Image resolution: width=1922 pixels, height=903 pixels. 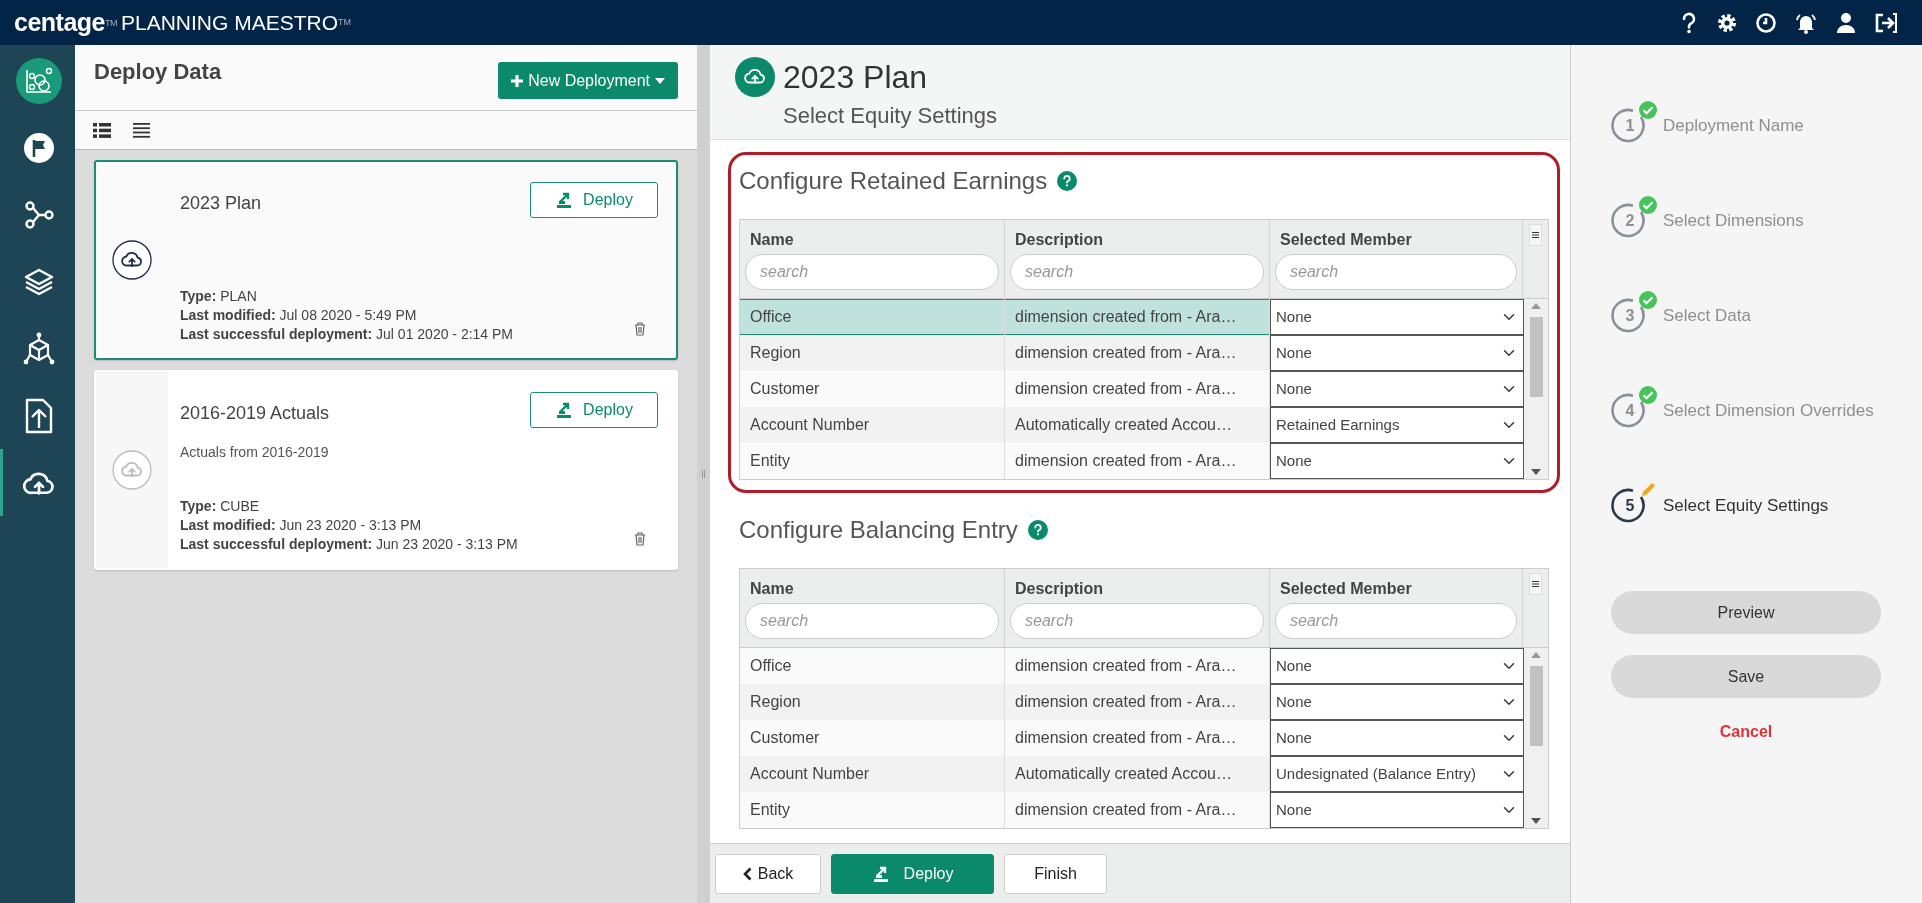 I want to click on section-title: Configure Retained Earnings, so click(x=893, y=181).